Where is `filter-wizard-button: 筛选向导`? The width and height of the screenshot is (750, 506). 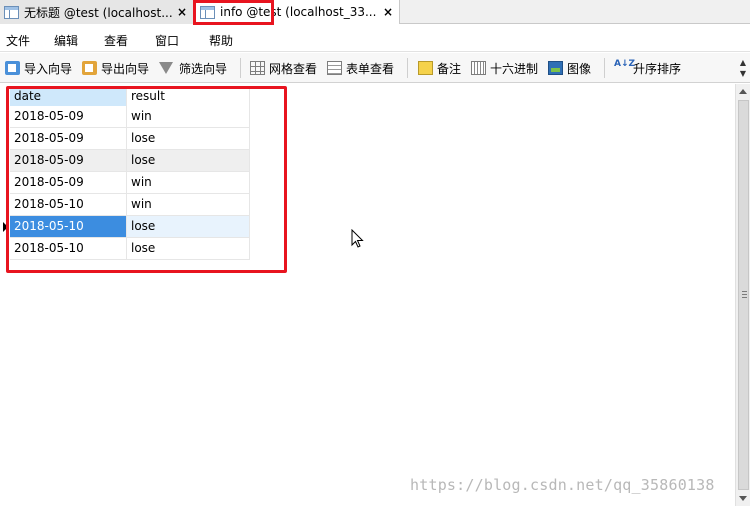 filter-wizard-button: 筛选向导 is located at coordinates (193, 68).